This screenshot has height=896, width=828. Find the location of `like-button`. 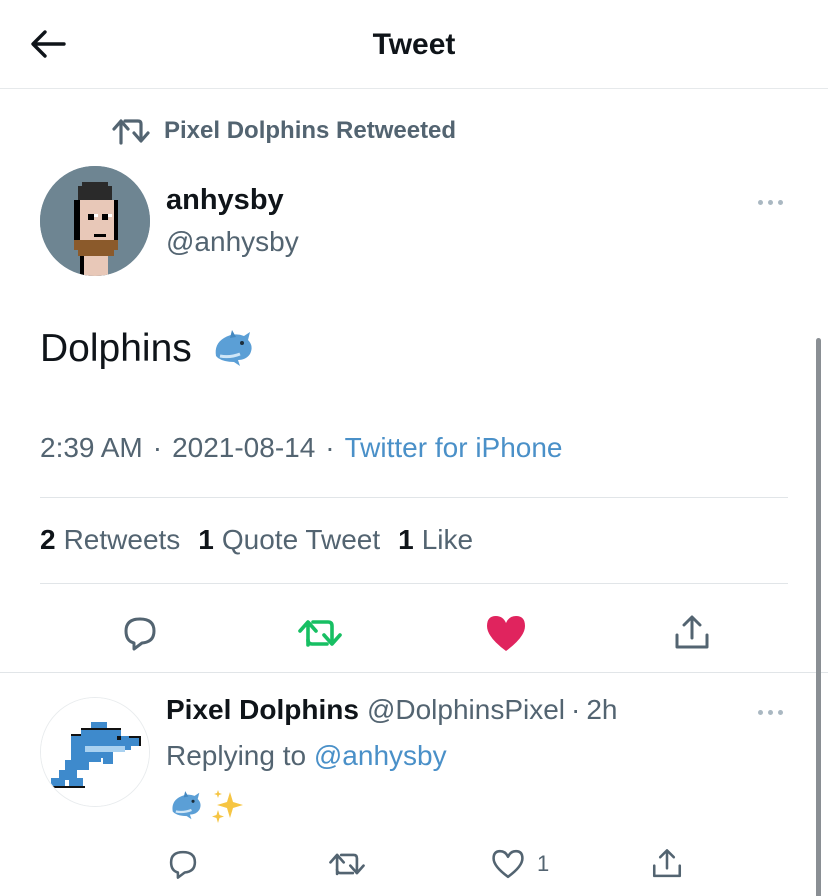

like-button is located at coordinates (506, 633).